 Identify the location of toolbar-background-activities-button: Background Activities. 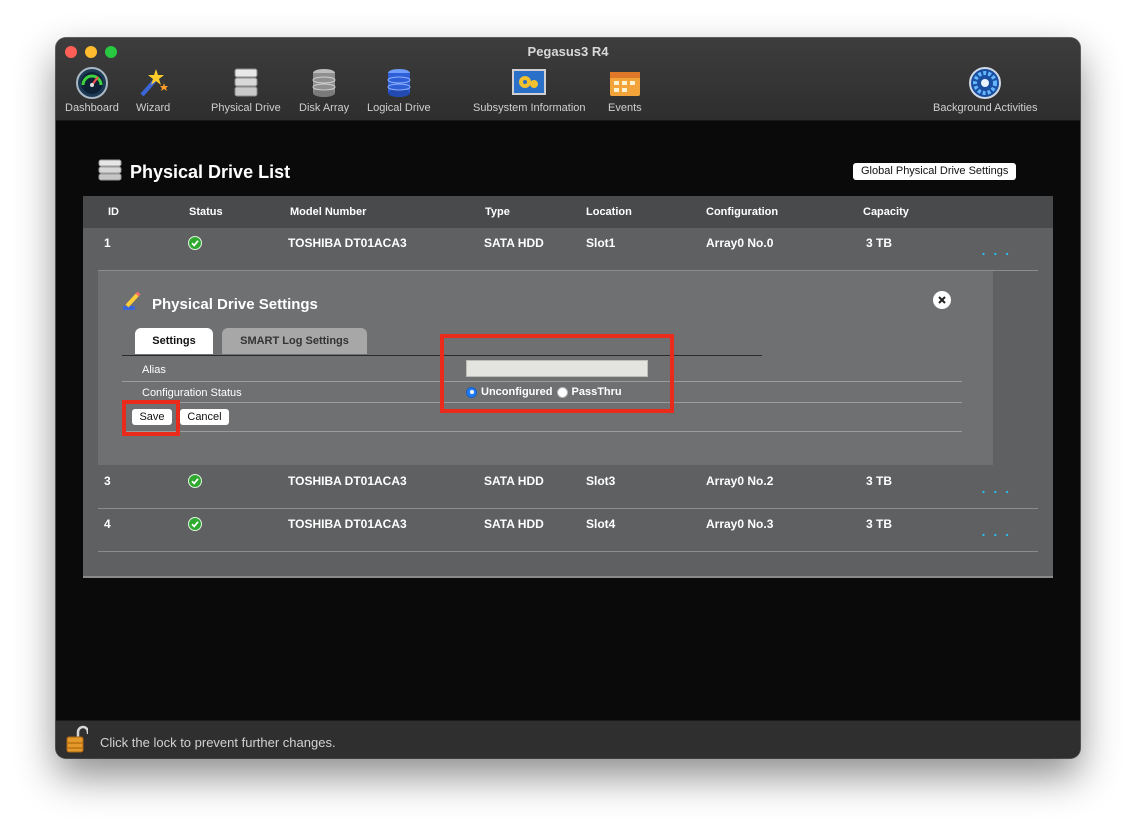
(985, 90).